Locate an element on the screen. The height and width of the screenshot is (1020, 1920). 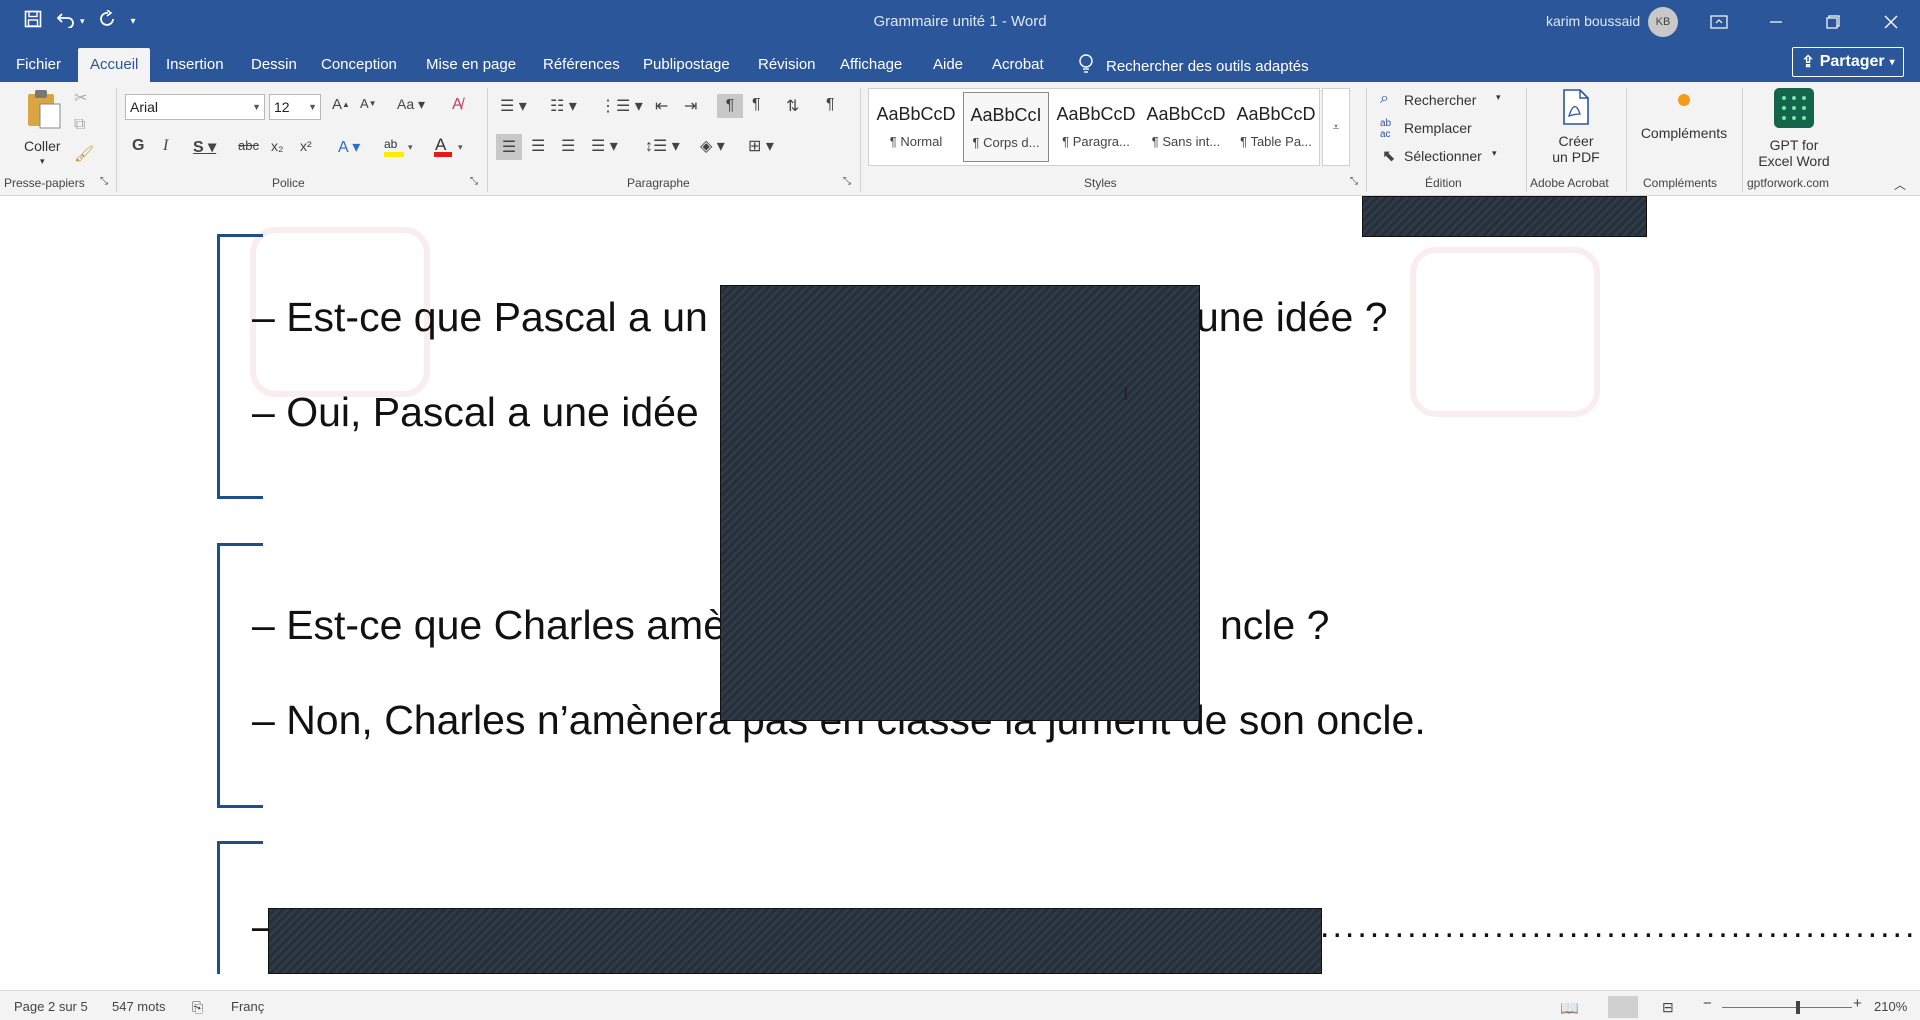
minimize-icon is located at coordinates (1776, 22).